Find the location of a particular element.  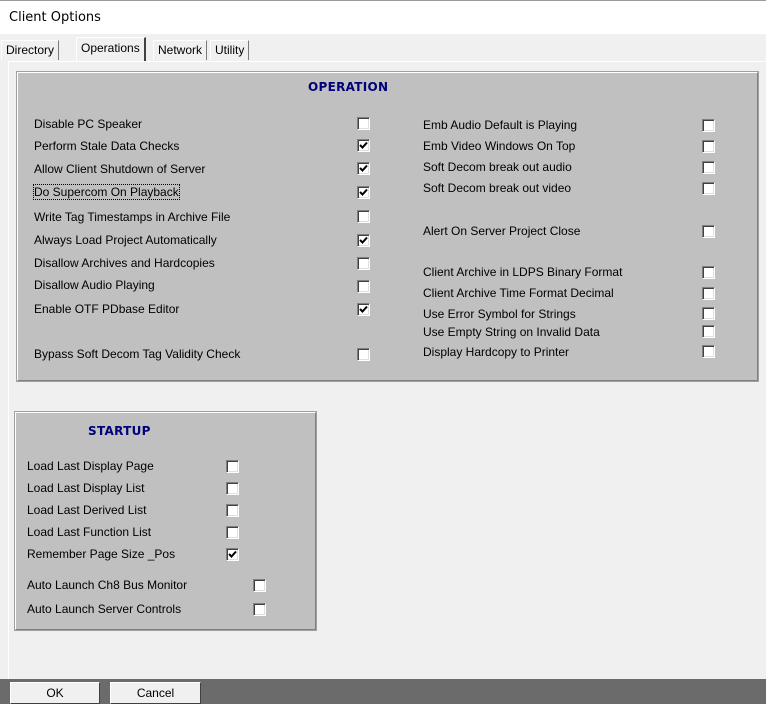

option-label: Load Last Display List is located at coordinates (86, 488).